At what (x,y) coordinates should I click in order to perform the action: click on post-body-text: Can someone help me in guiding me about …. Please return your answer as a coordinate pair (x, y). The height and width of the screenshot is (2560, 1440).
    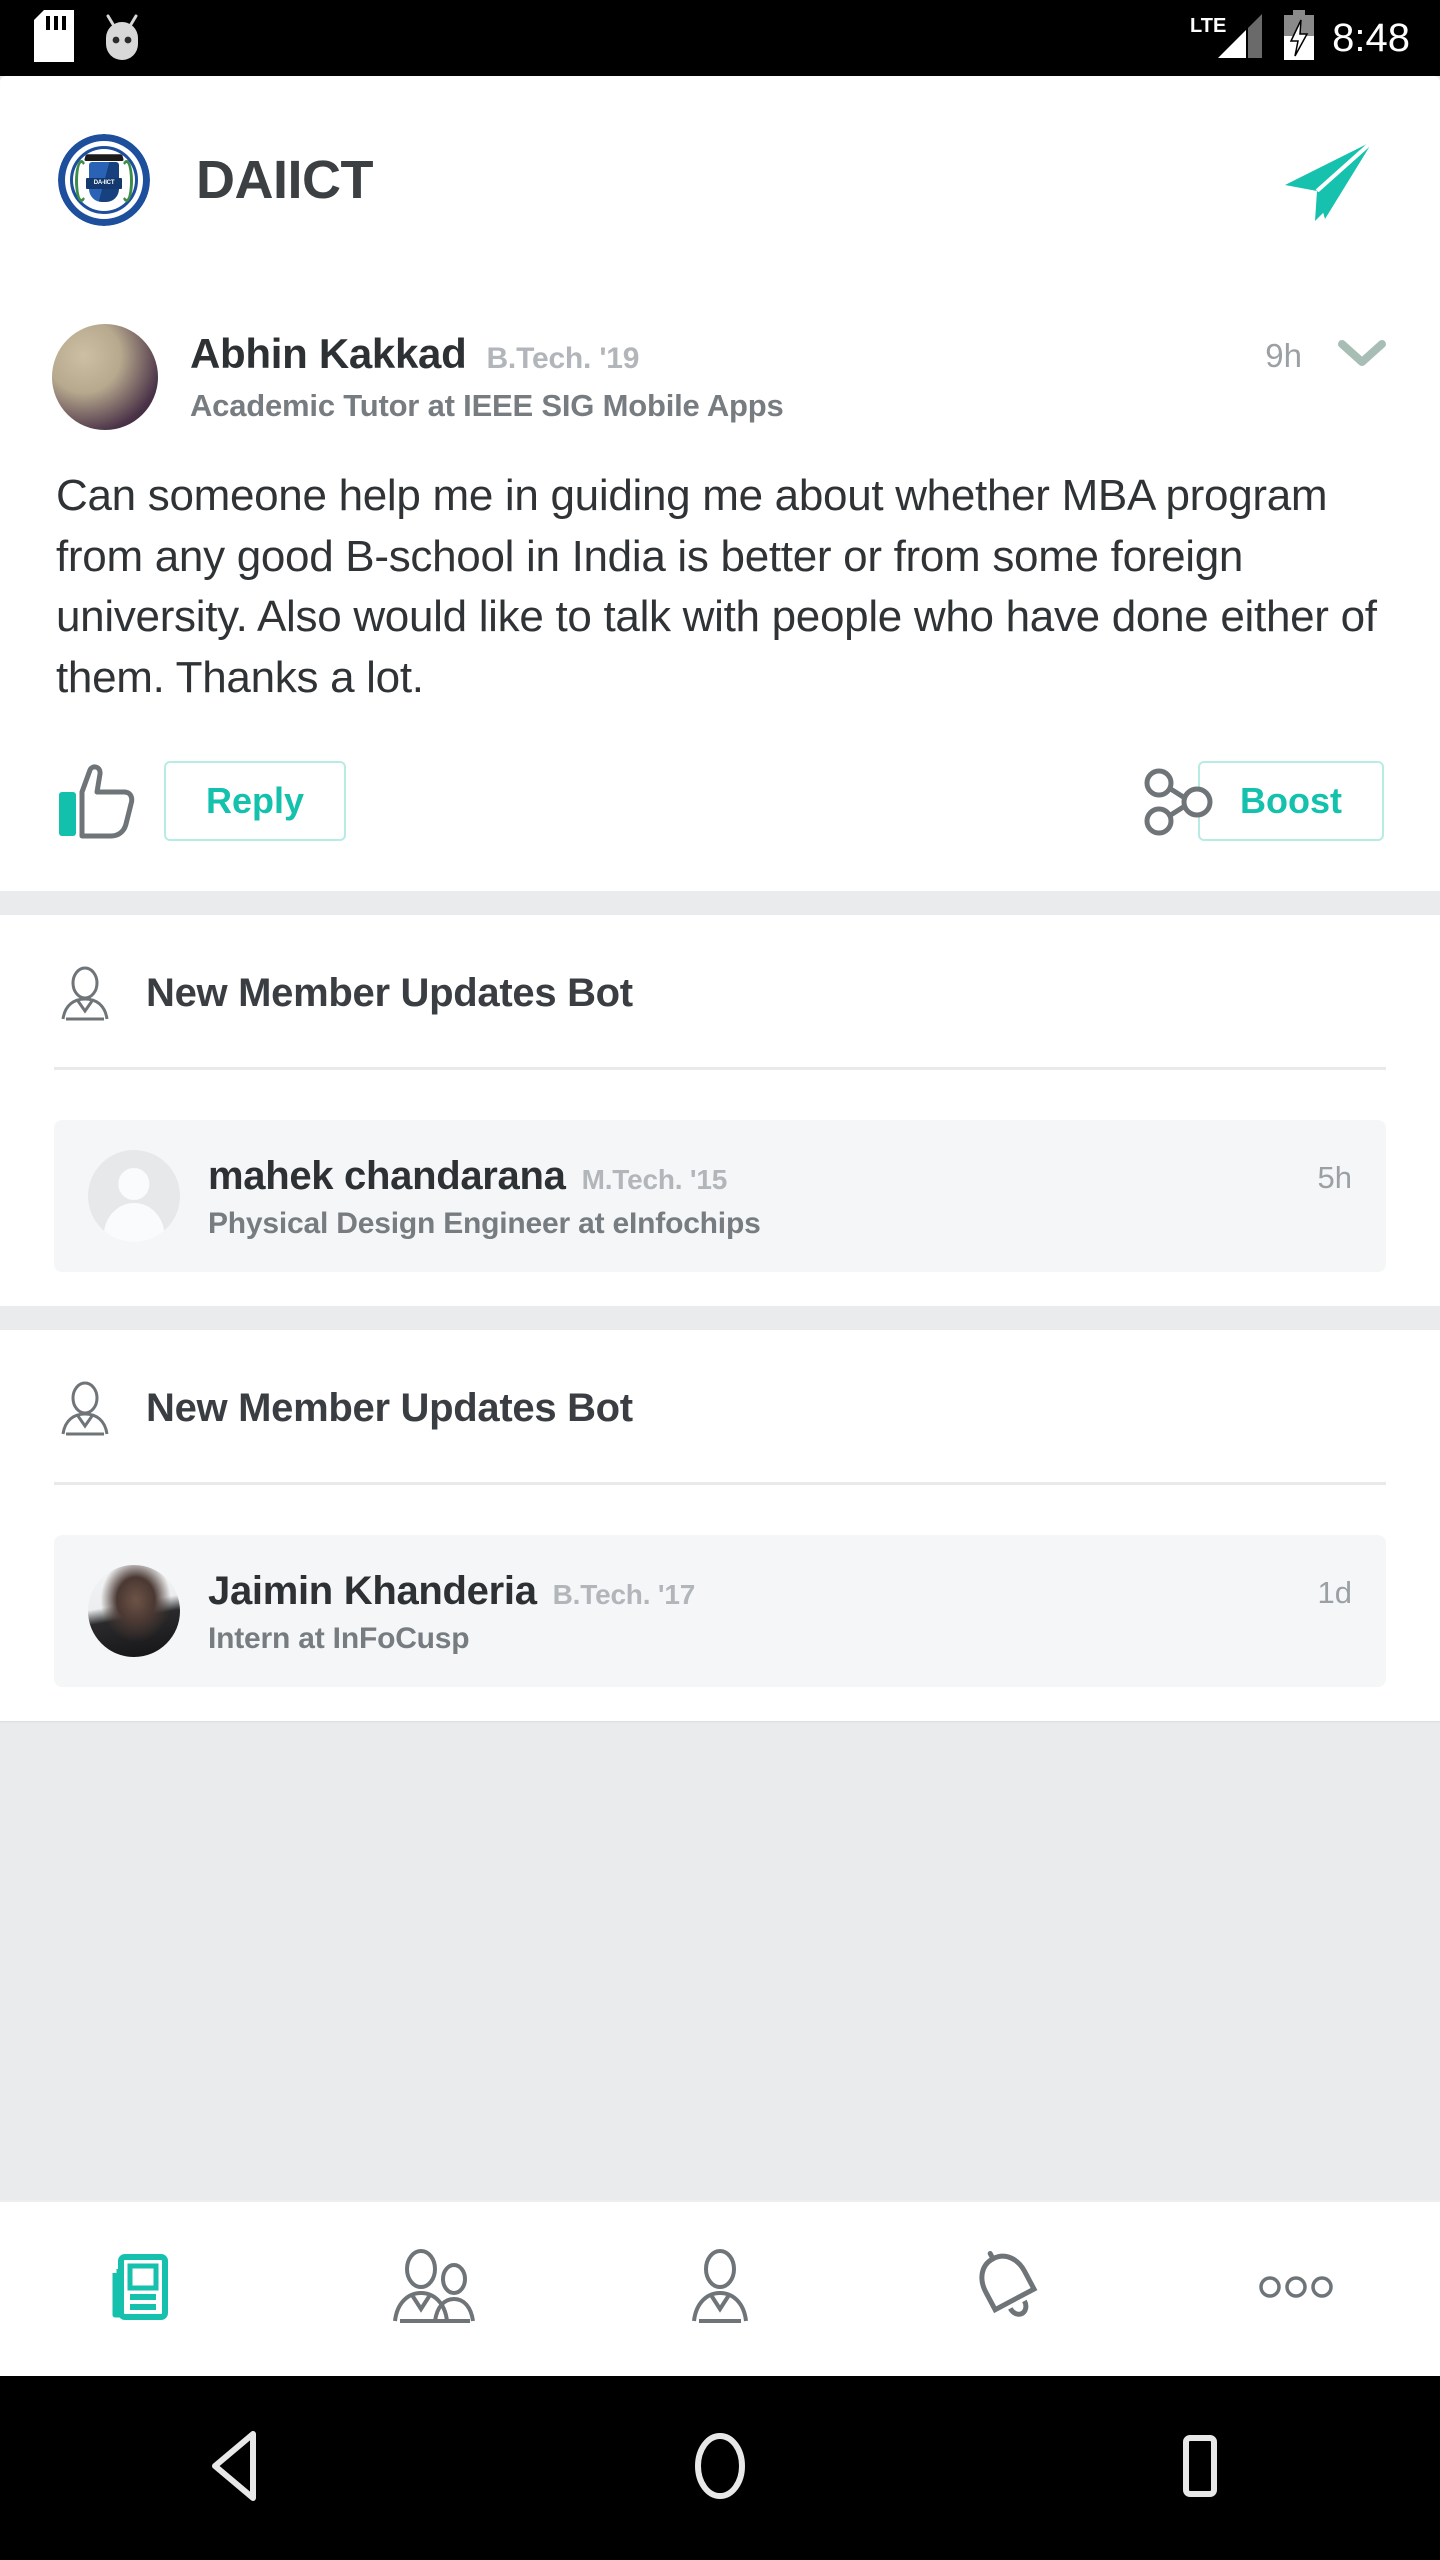
    Looking at the image, I should click on (716, 587).